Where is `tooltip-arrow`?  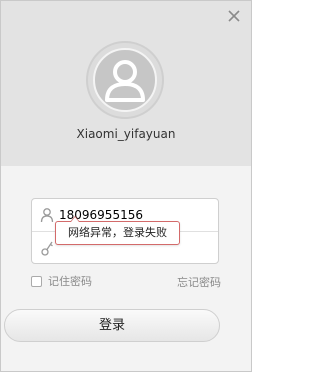 tooltip-arrow is located at coordinates (75, 219).